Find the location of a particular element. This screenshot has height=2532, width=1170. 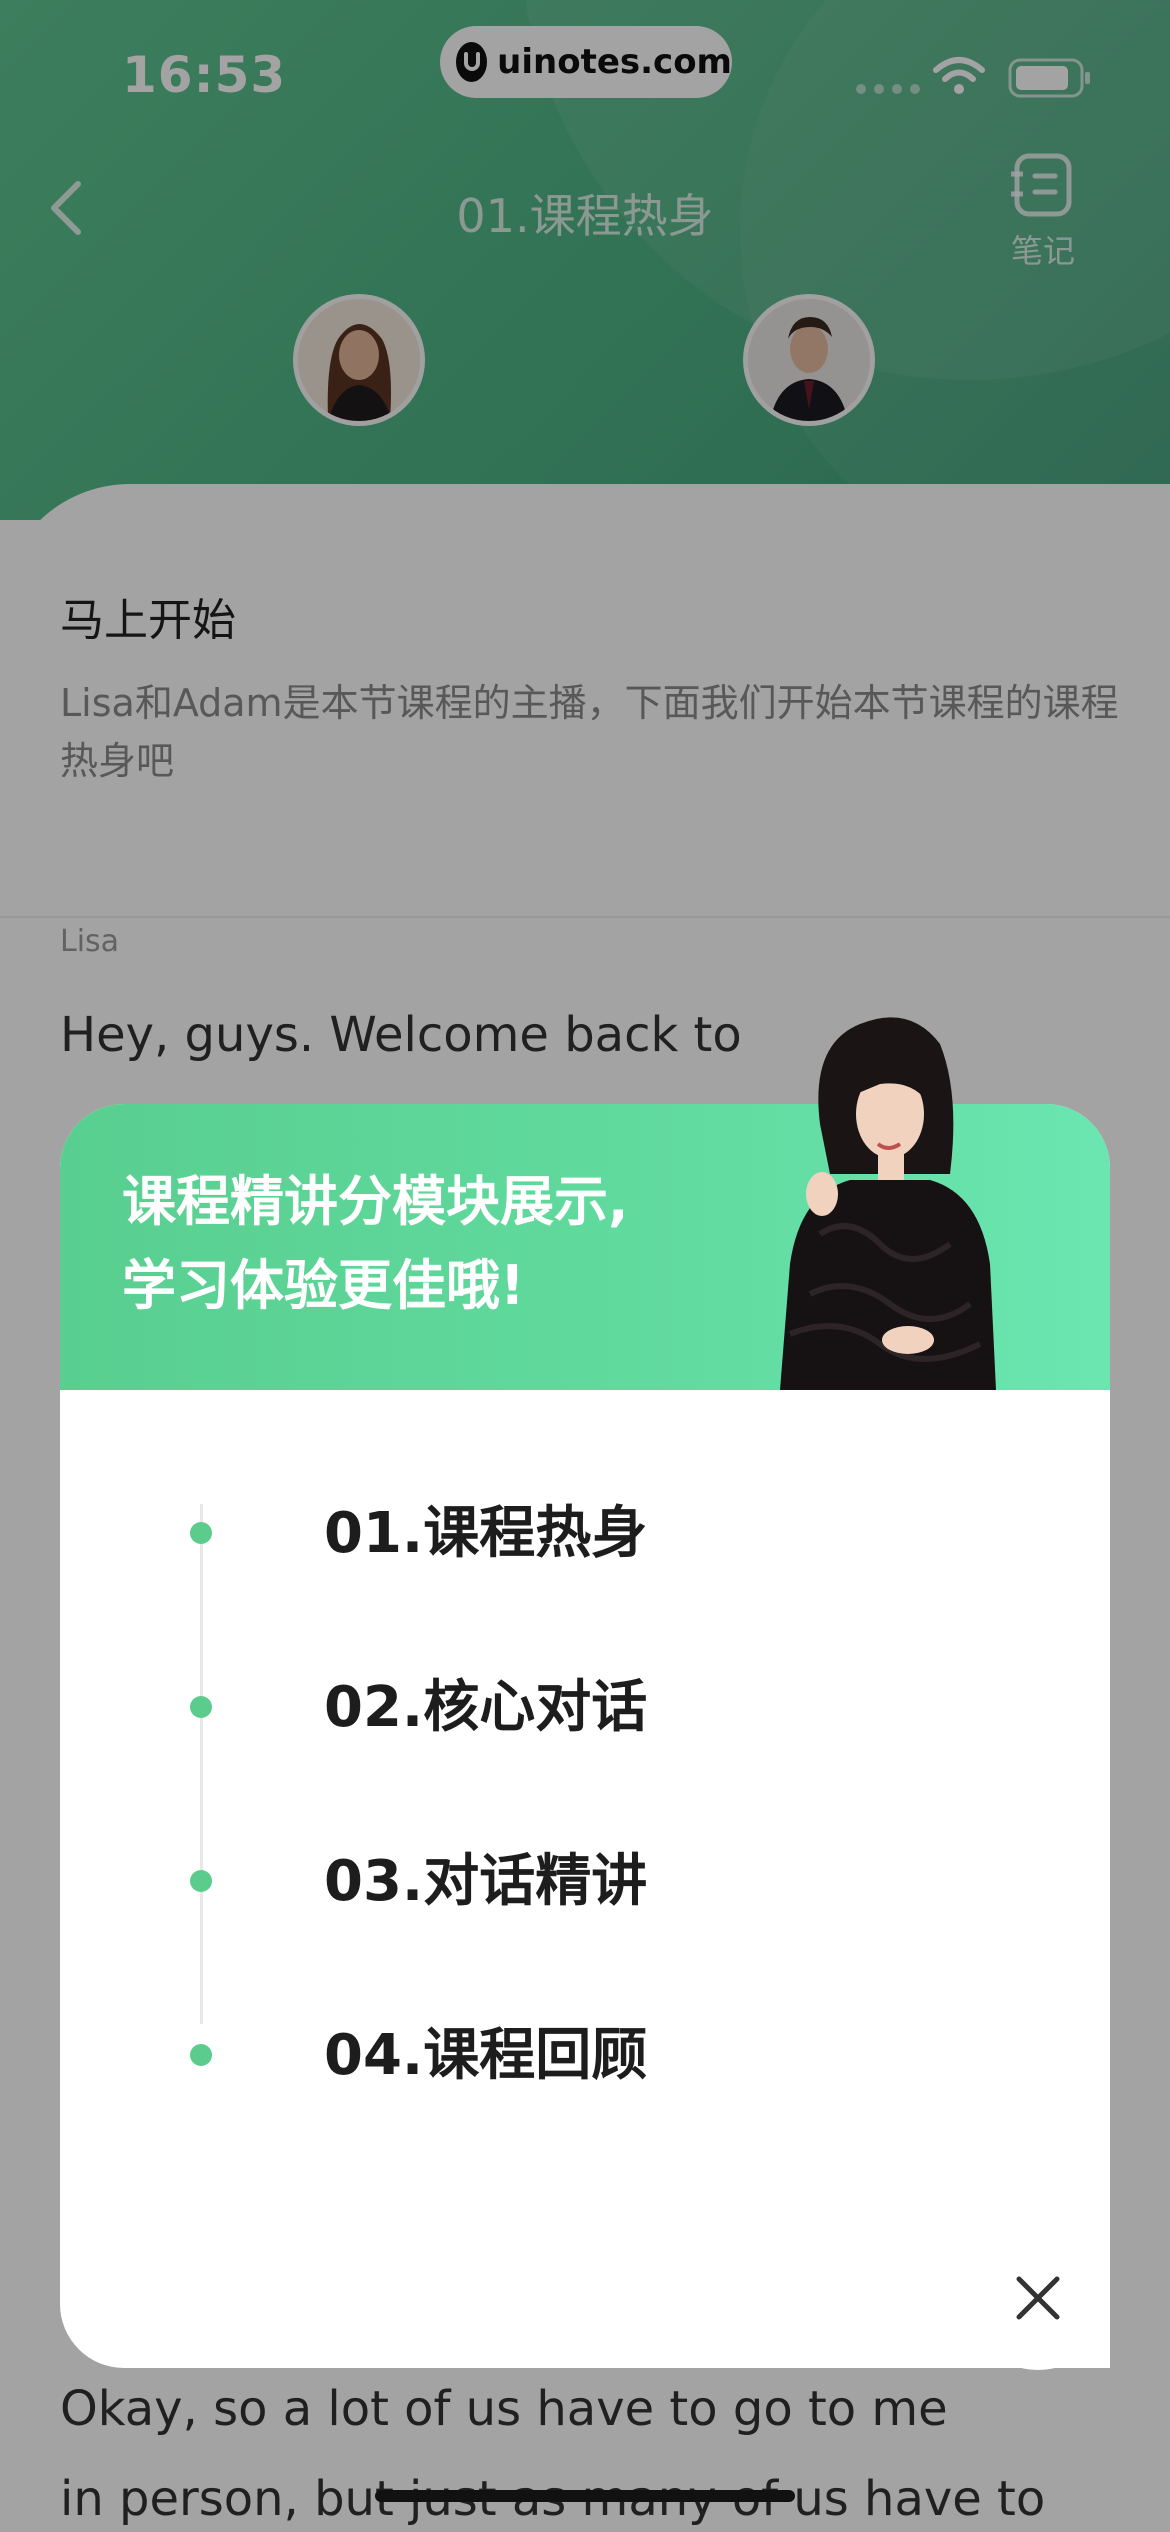

presenter-illustration is located at coordinates (888, 1203).